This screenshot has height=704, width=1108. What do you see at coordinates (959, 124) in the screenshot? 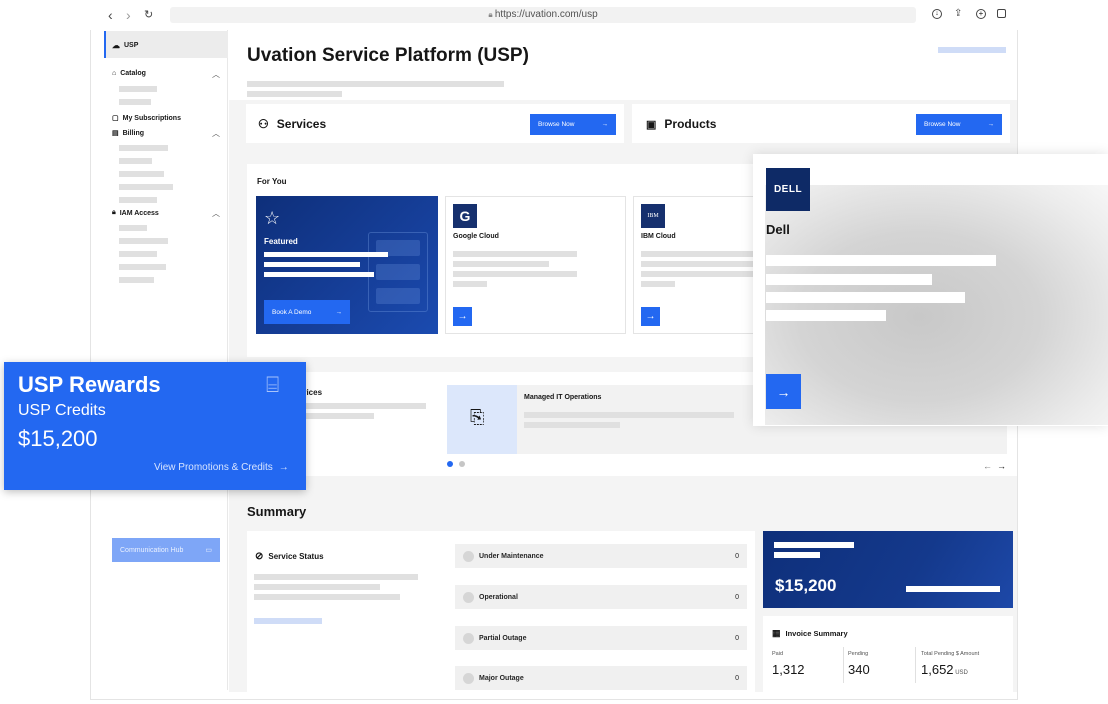
I see `products-browse-button: Browse Now →` at bounding box center [959, 124].